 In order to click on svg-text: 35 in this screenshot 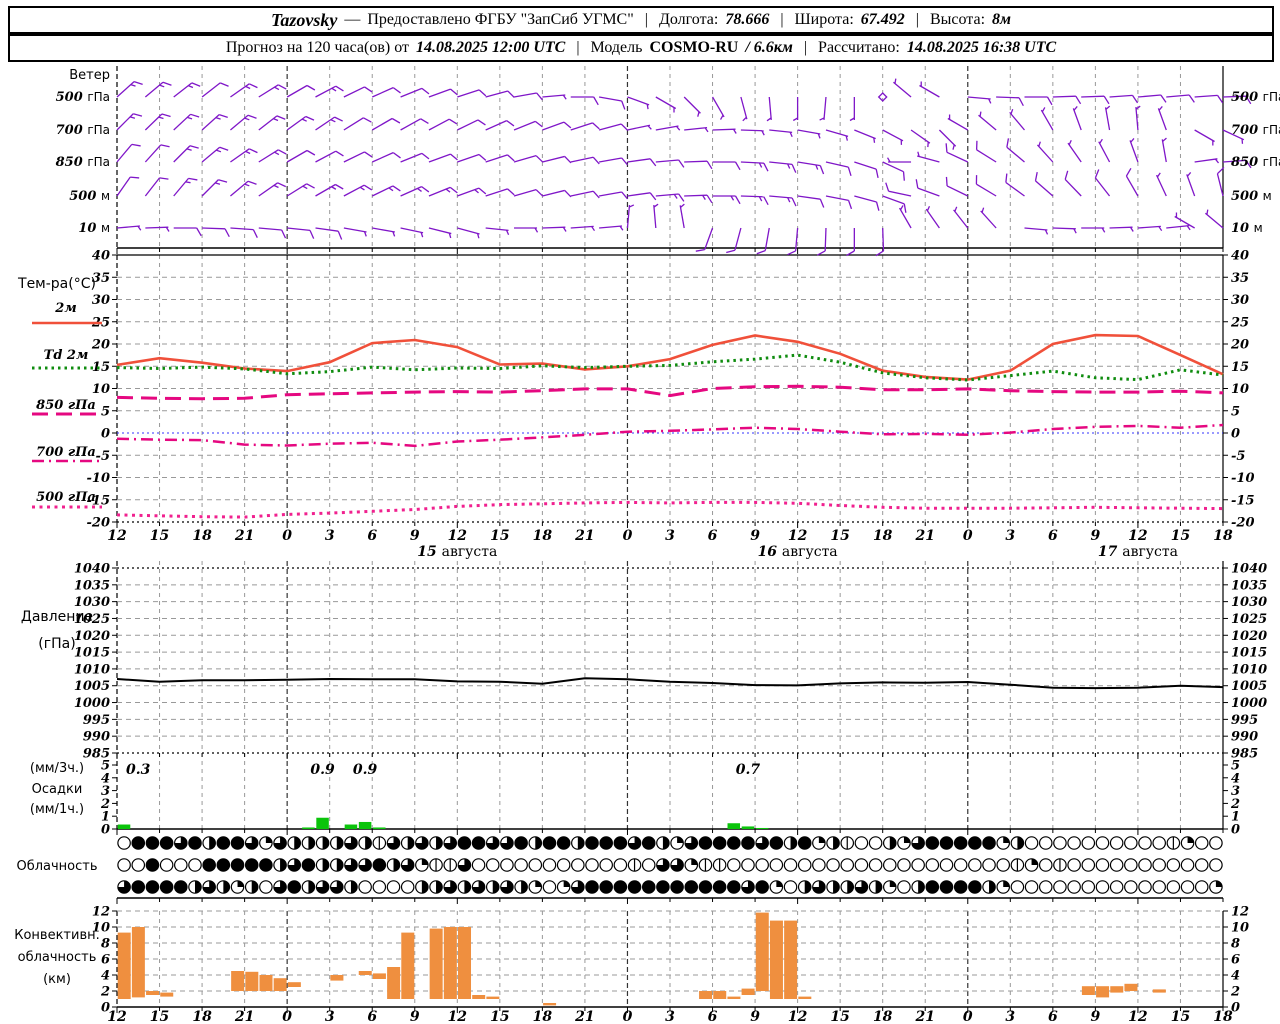, I will do `click(1240, 278)`.